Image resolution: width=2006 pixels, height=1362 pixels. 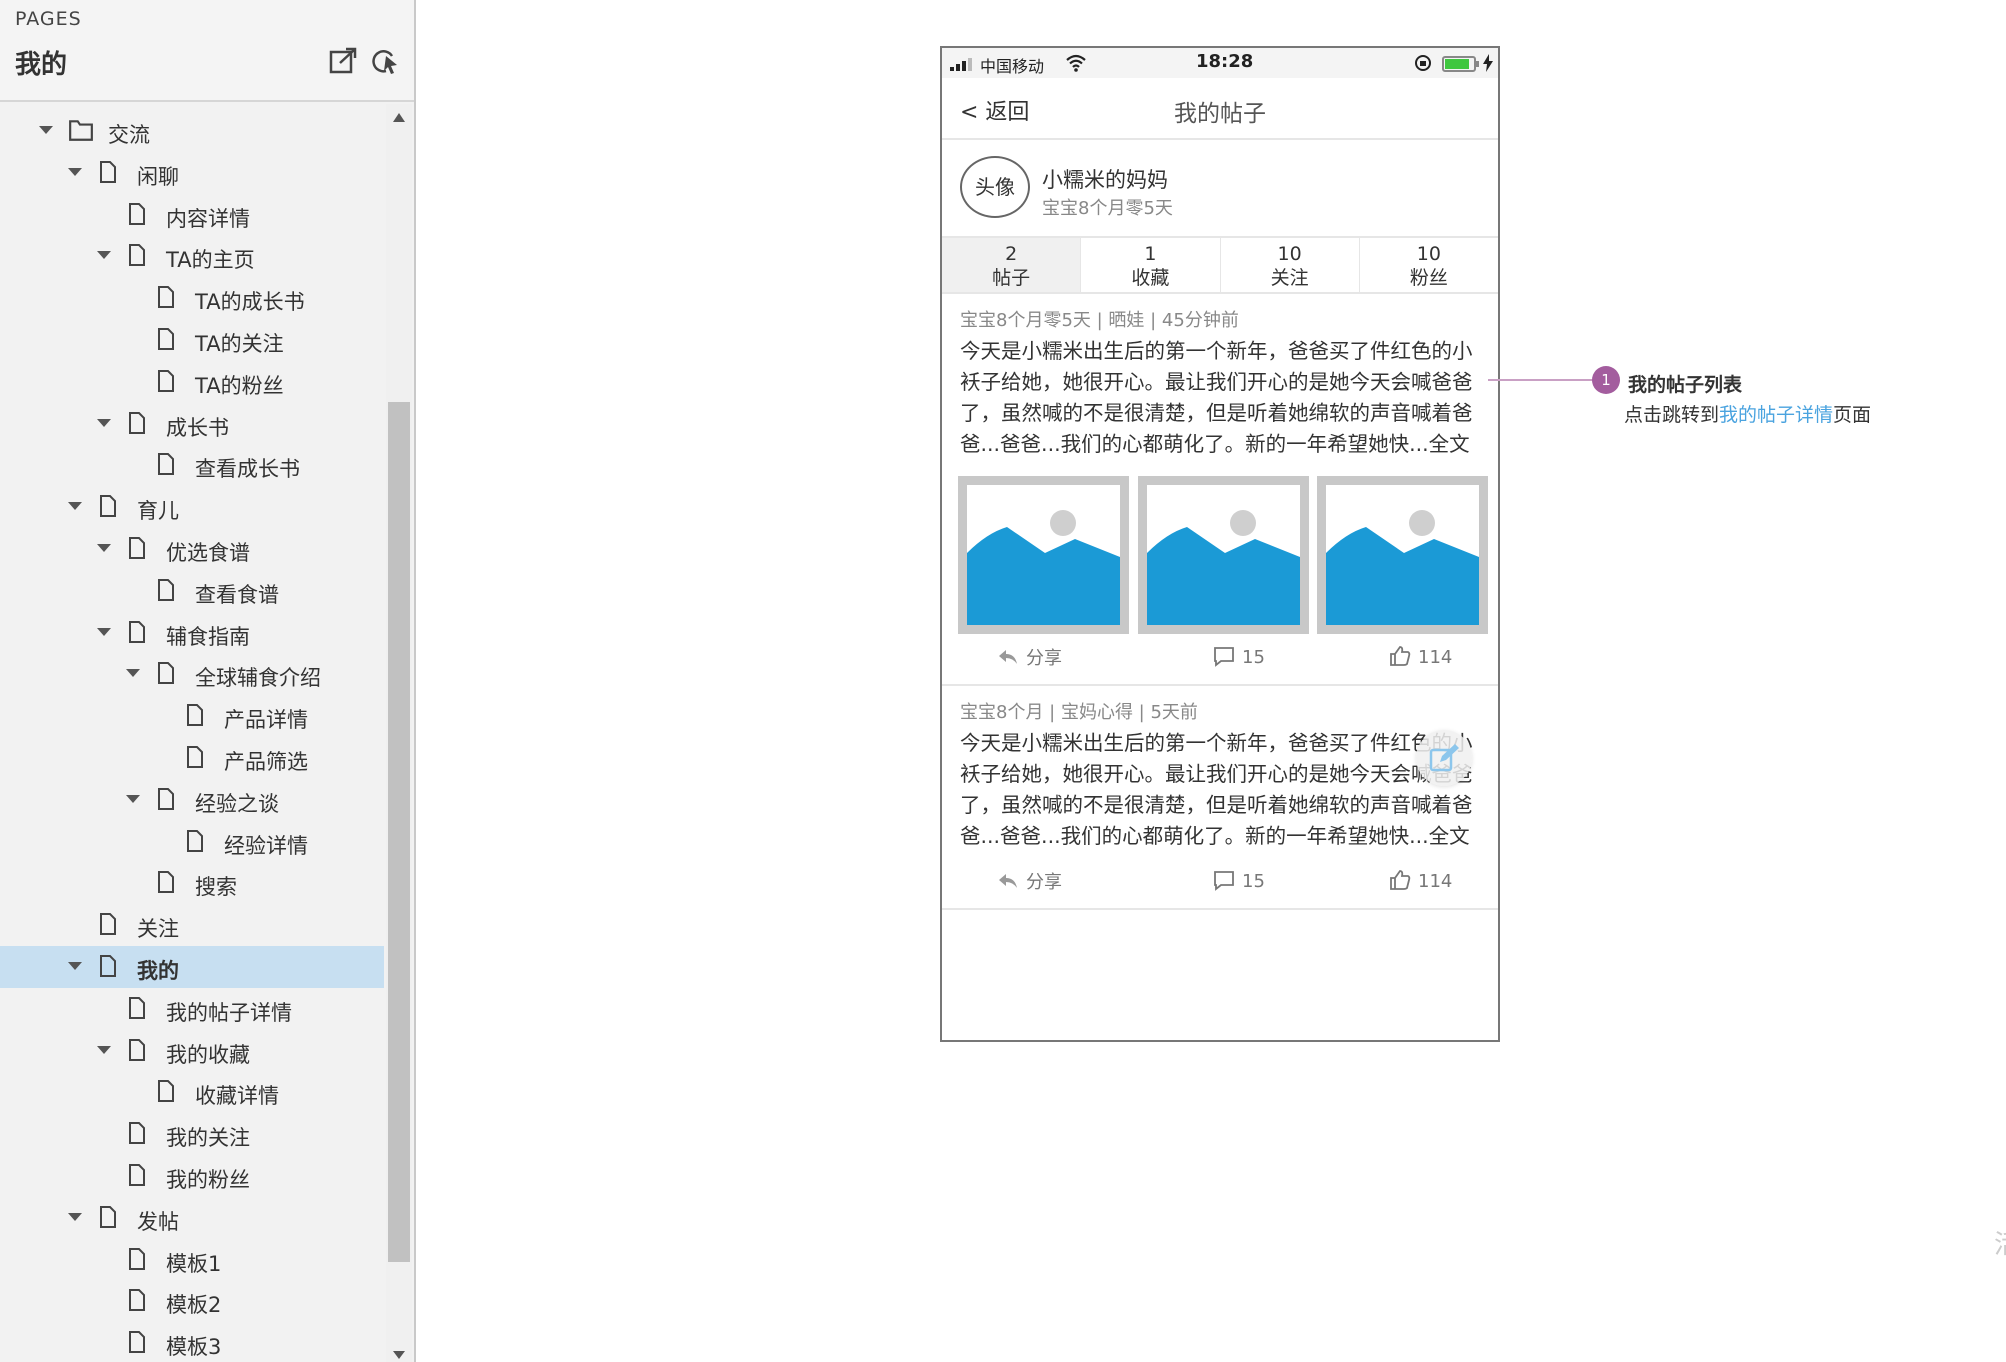 What do you see at coordinates (192, 1301) in the screenshot?
I see `tree-item: 模板2` at bounding box center [192, 1301].